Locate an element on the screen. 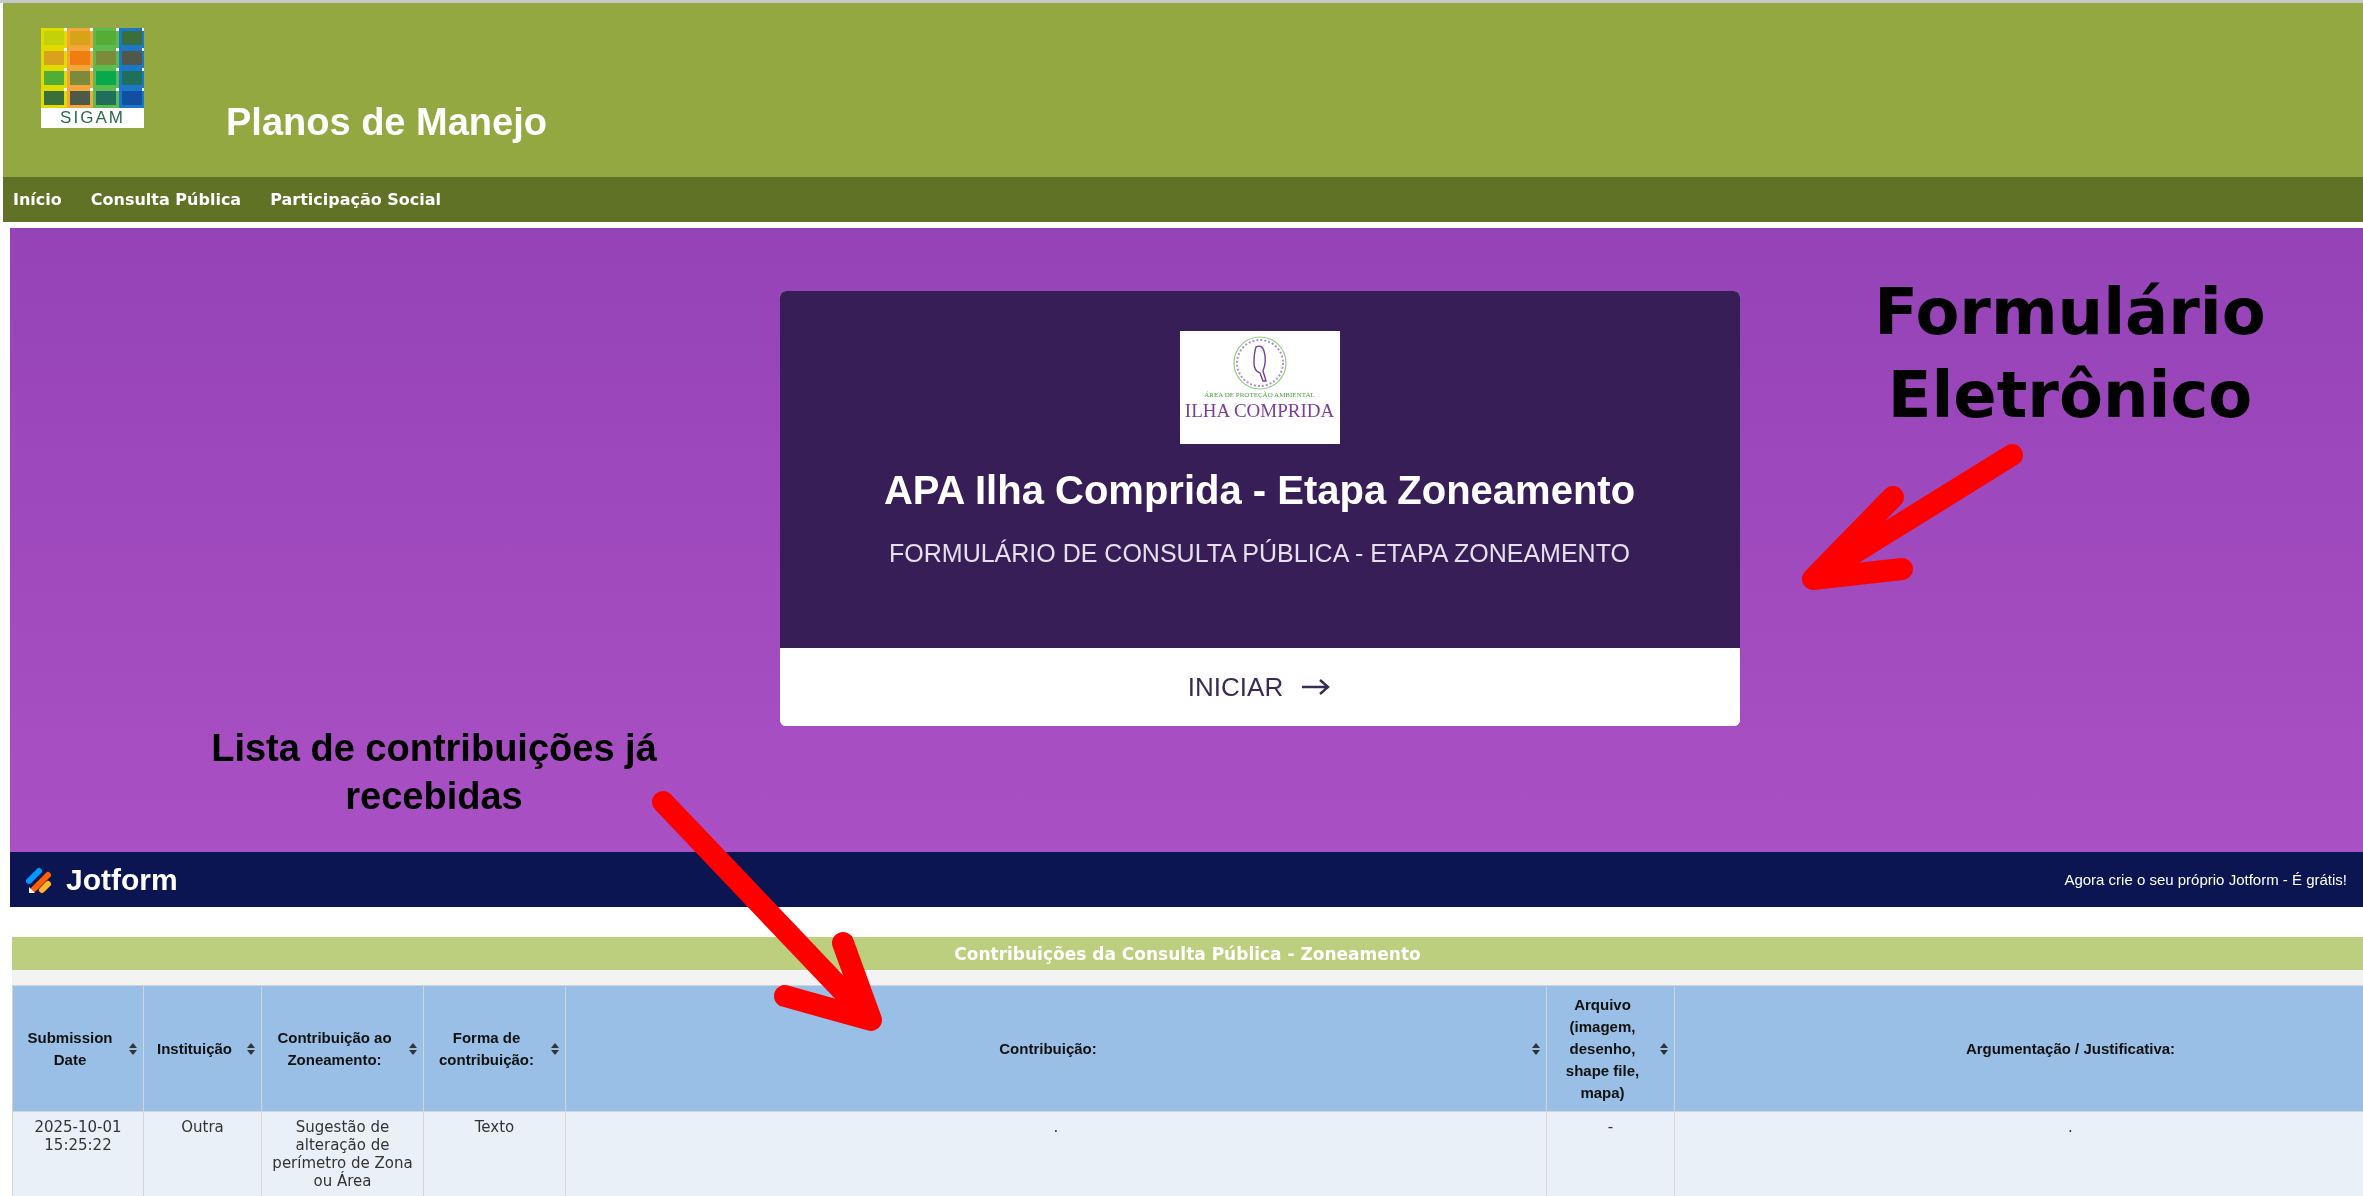  table-title: Contribuições da Consulta Pública - Zoneamento is located at coordinates (1187, 953).